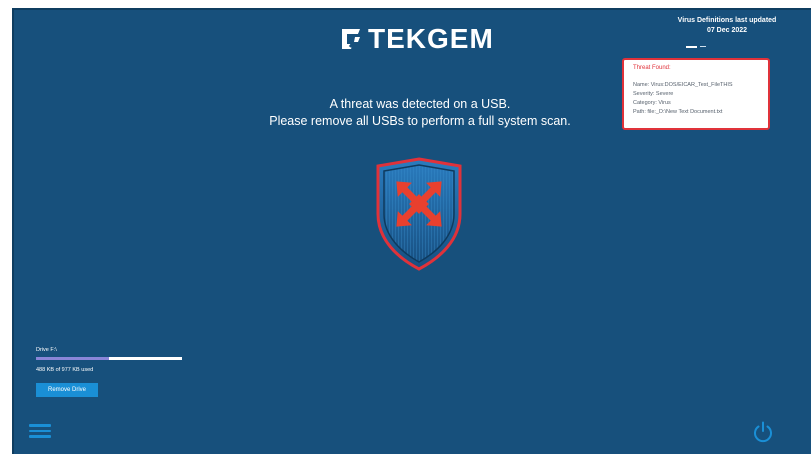 Image resolution: width=811 pixels, height=454 pixels. I want to click on message-line-1: A threat was detected on a USB., so click(420, 104).